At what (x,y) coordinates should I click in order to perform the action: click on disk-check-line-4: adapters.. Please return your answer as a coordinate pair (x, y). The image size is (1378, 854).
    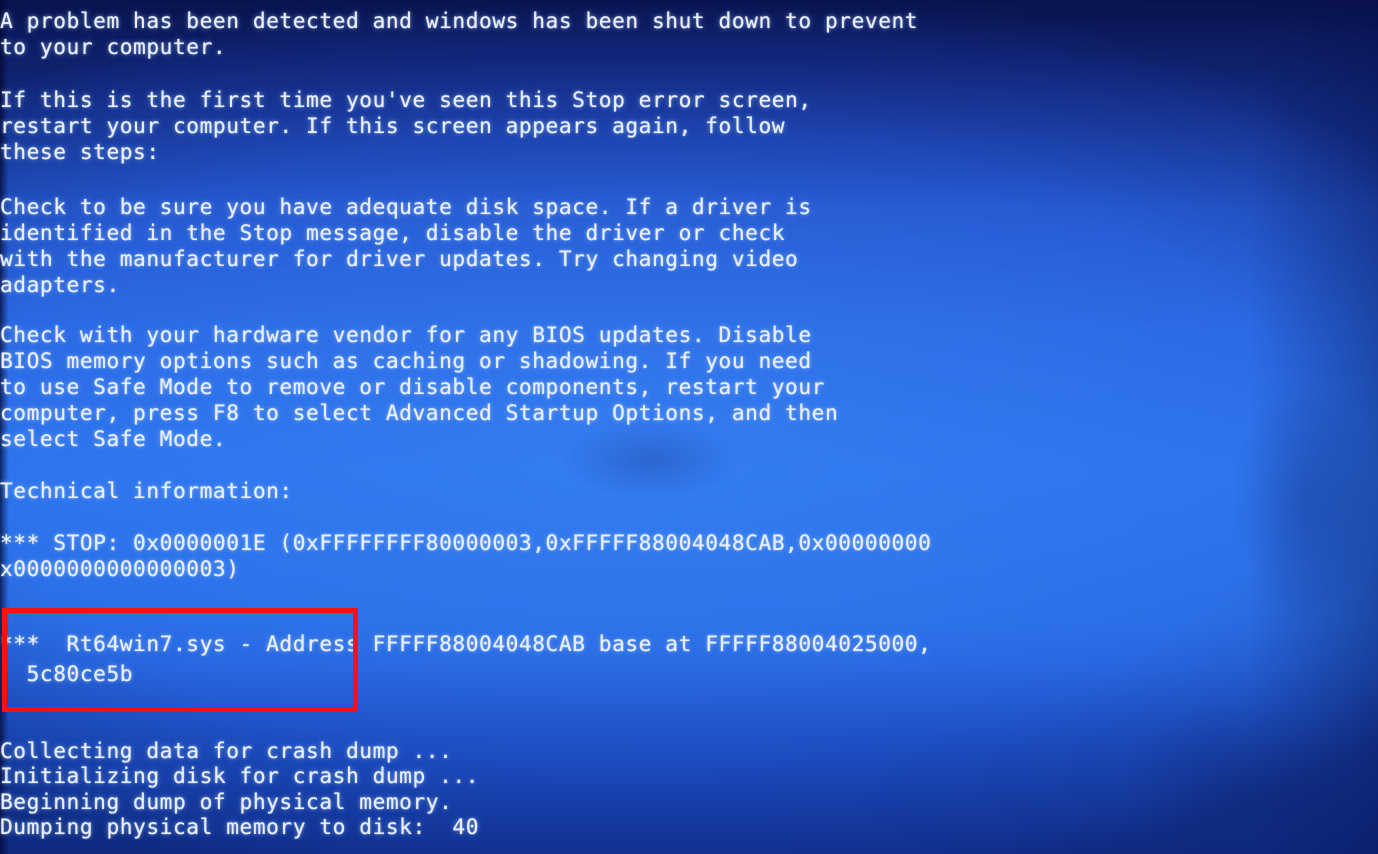
    Looking at the image, I should click on (60, 284).